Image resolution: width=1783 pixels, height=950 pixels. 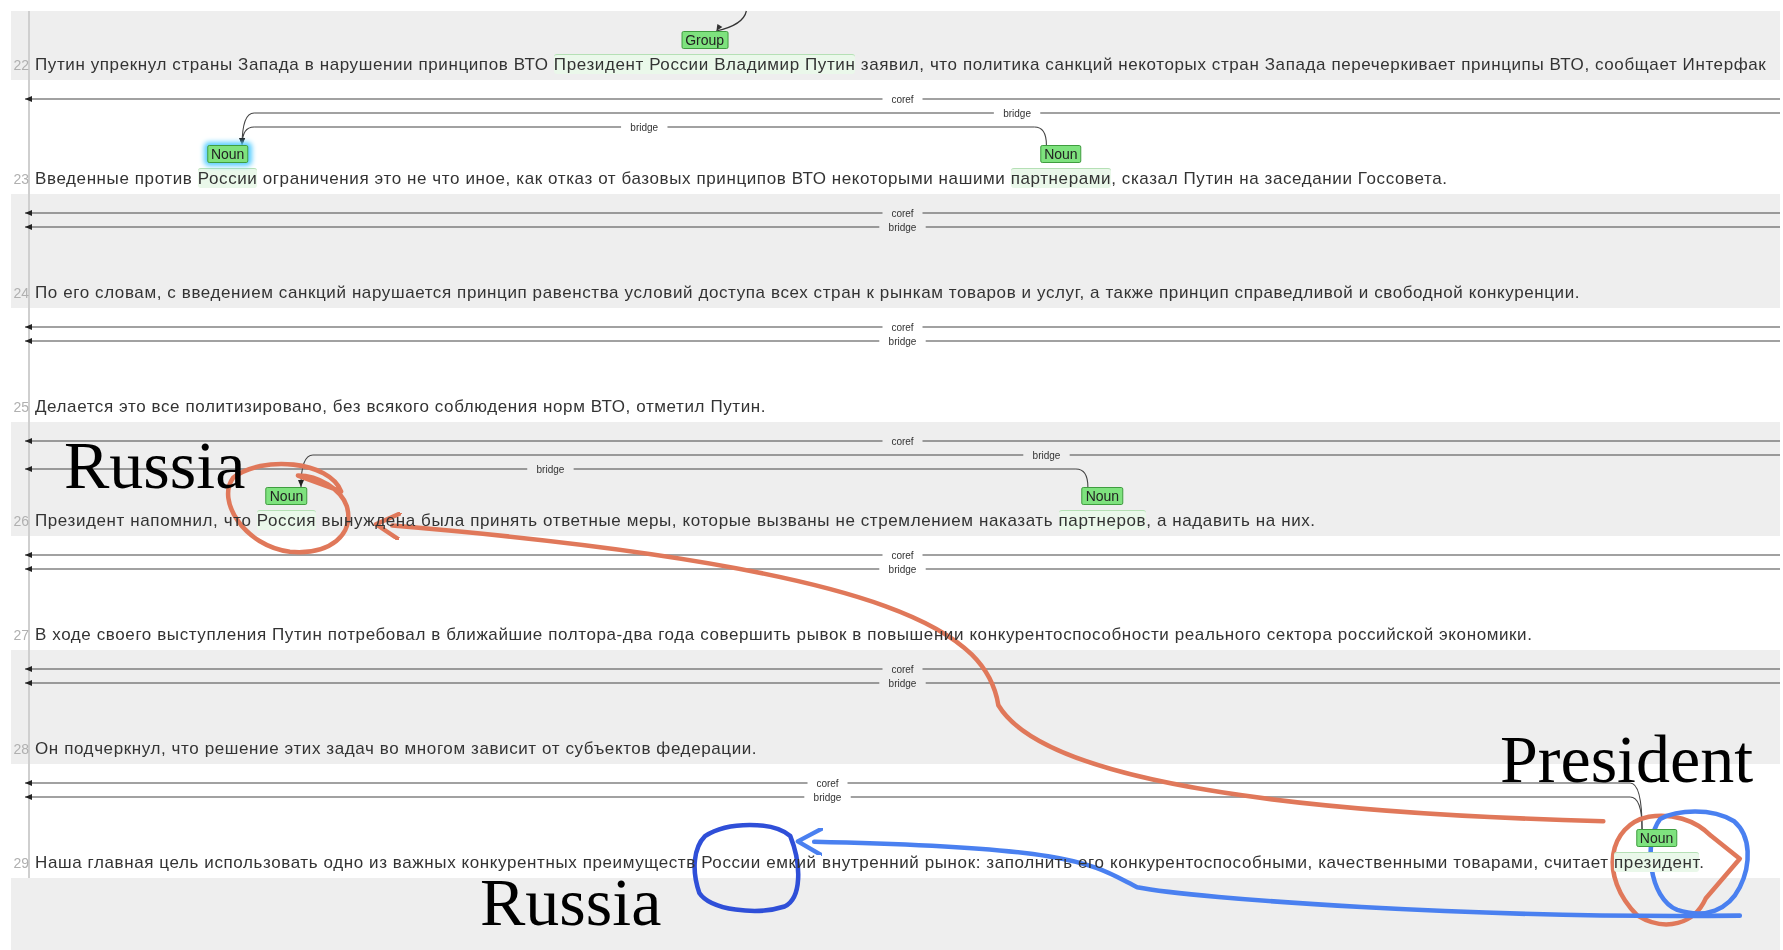 What do you see at coordinates (21, 749) in the screenshot?
I see `line-number: 28` at bounding box center [21, 749].